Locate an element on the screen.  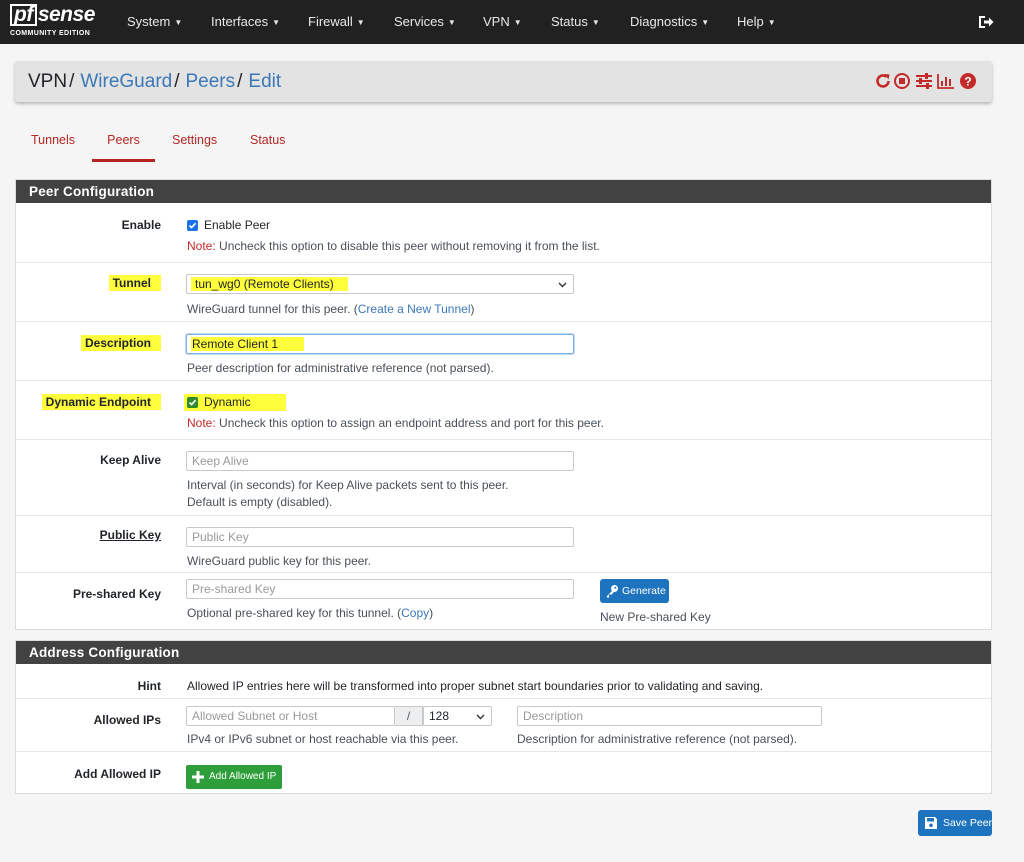
nav-menu-services: Services ▼ is located at coordinates (425, 22).